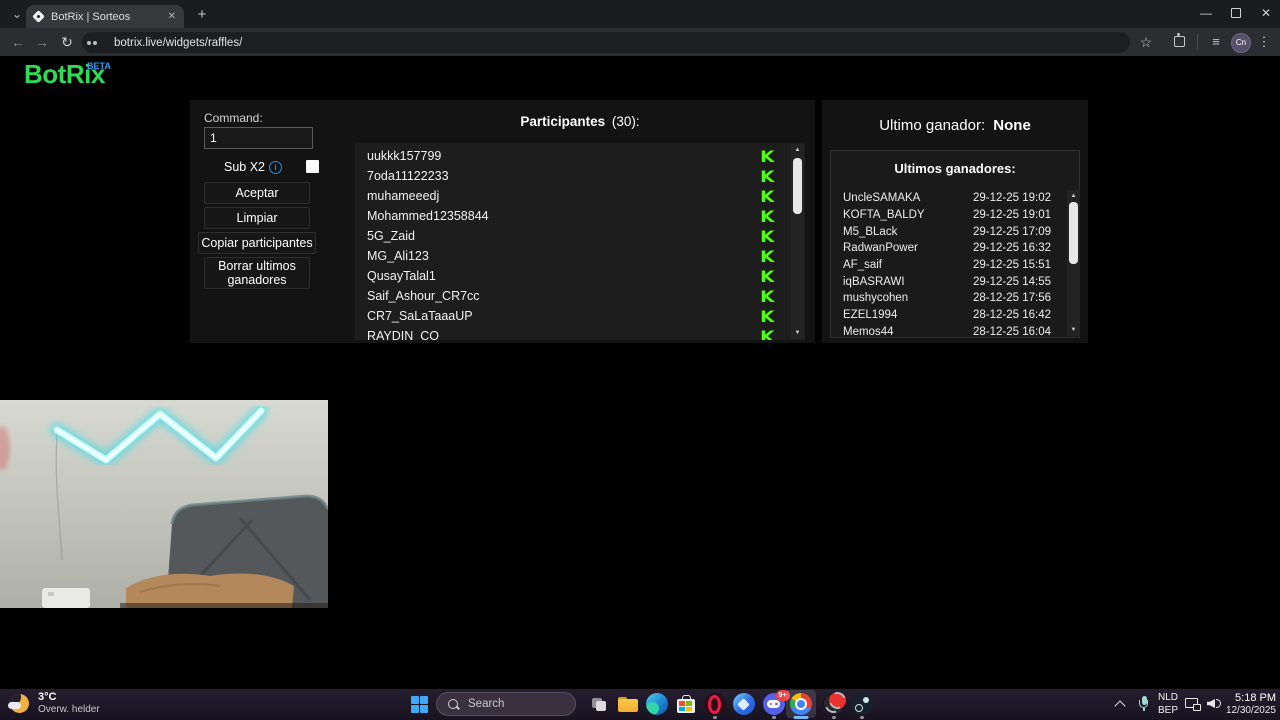 The image size is (1280, 720). Describe the element at coordinates (408, 176) in the screenshot. I see `participant-name: 7oda11122233` at that location.